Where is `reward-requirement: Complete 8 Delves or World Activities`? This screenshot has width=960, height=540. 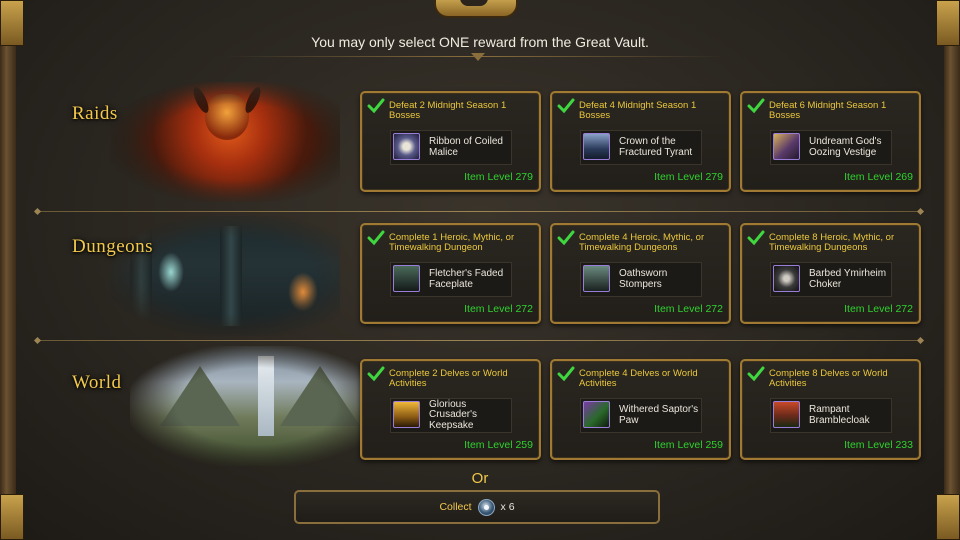
reward-requirement: Complete 8 Delves or World Activities is located at coordinates (828, 378).